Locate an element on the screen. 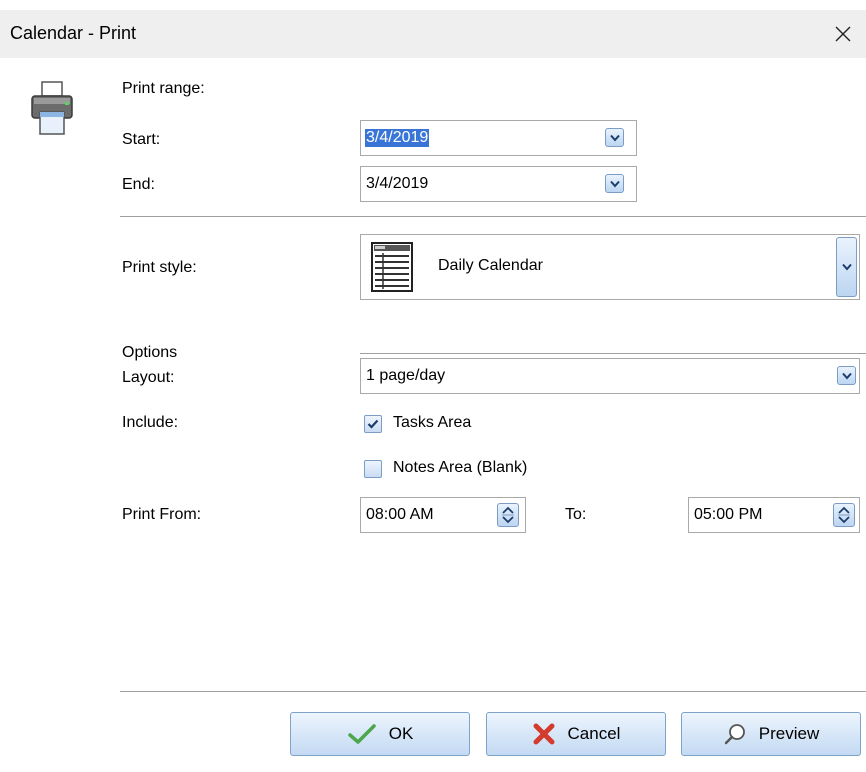 Image resolution: width=866 pixels, height=772 pixels. cancel-button: Cancel is located at coordinates (576, 734).